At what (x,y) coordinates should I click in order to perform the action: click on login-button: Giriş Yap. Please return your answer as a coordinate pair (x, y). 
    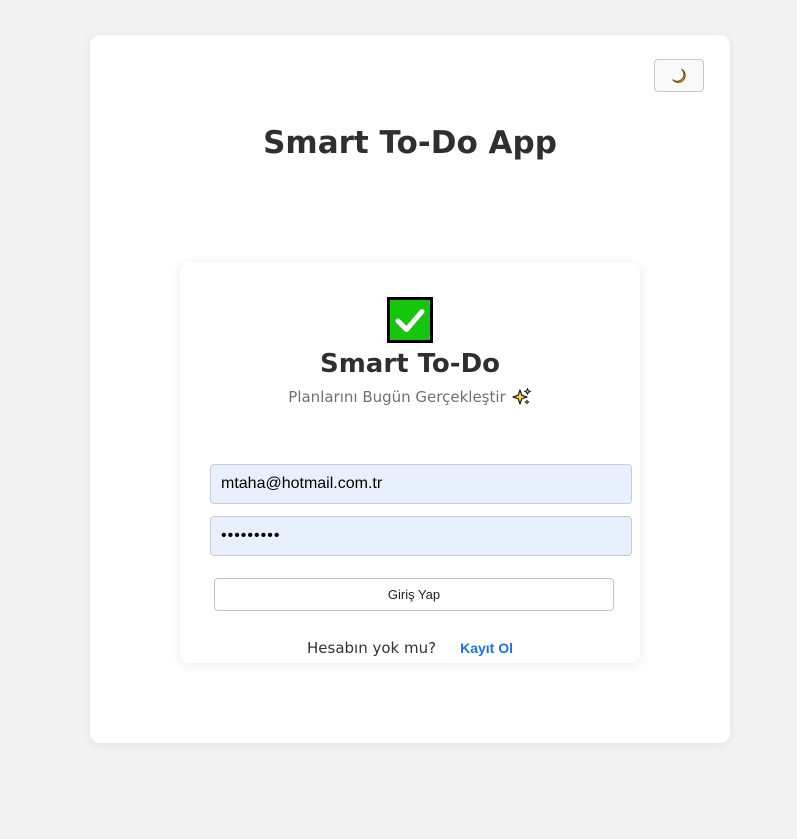
    Looking at the image, I should click on (414, 594).